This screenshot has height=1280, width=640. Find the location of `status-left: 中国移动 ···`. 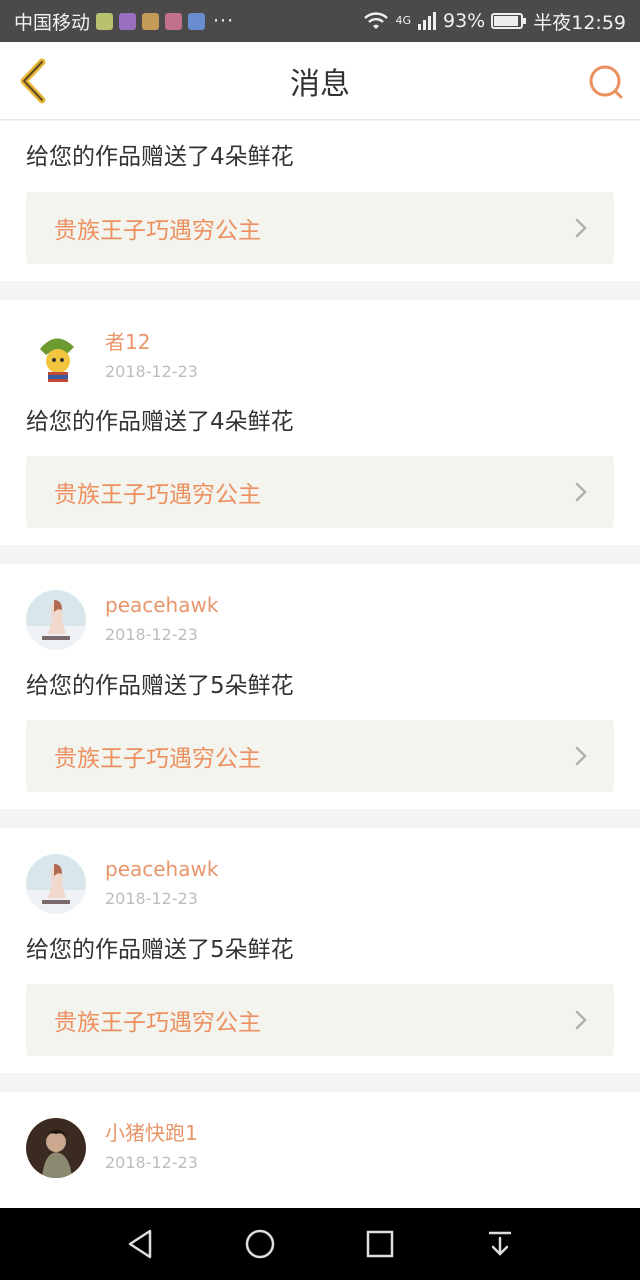

status-left: 中国移动 ··· is located at coordinates (124, 21).